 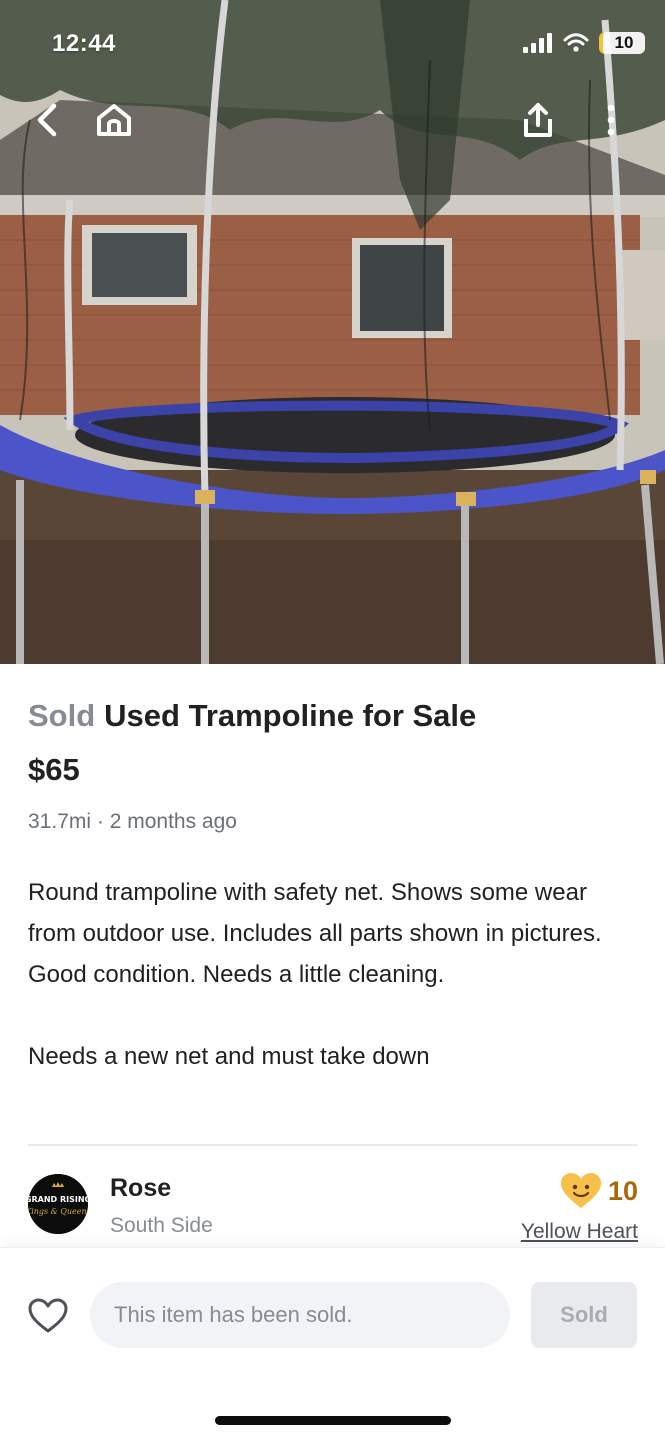 I want to click on cellular-signal-icon, so click(x=537, y=43).